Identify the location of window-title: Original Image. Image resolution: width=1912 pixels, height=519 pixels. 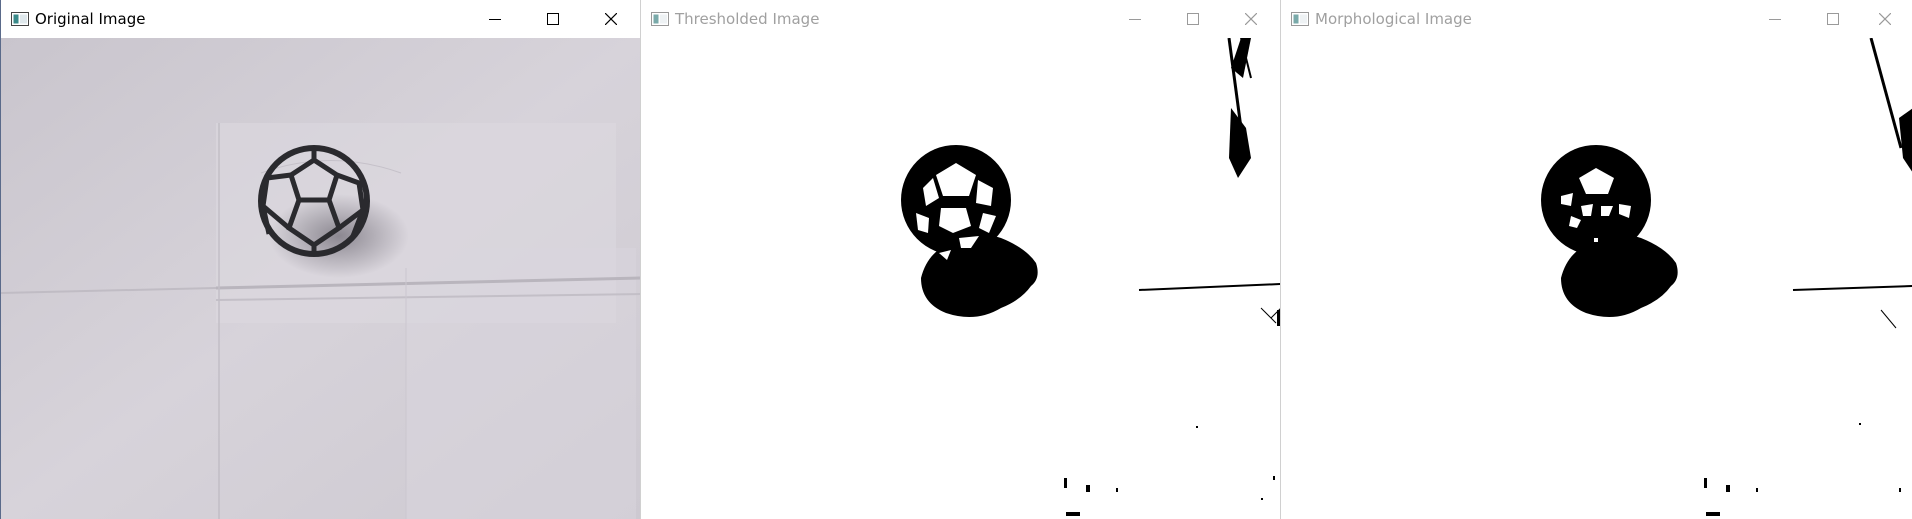
(90, 19).